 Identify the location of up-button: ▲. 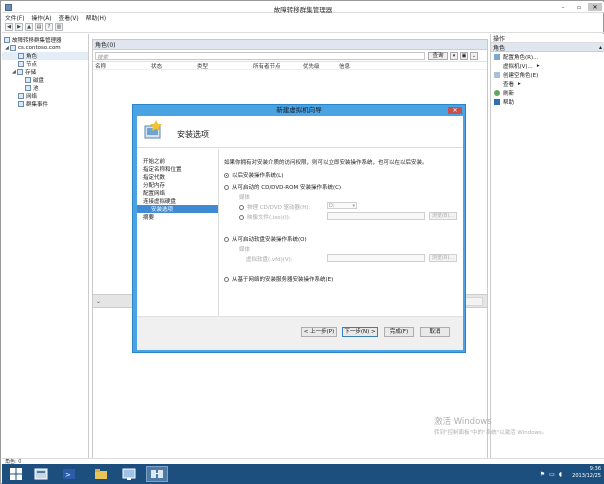
(29, 27).